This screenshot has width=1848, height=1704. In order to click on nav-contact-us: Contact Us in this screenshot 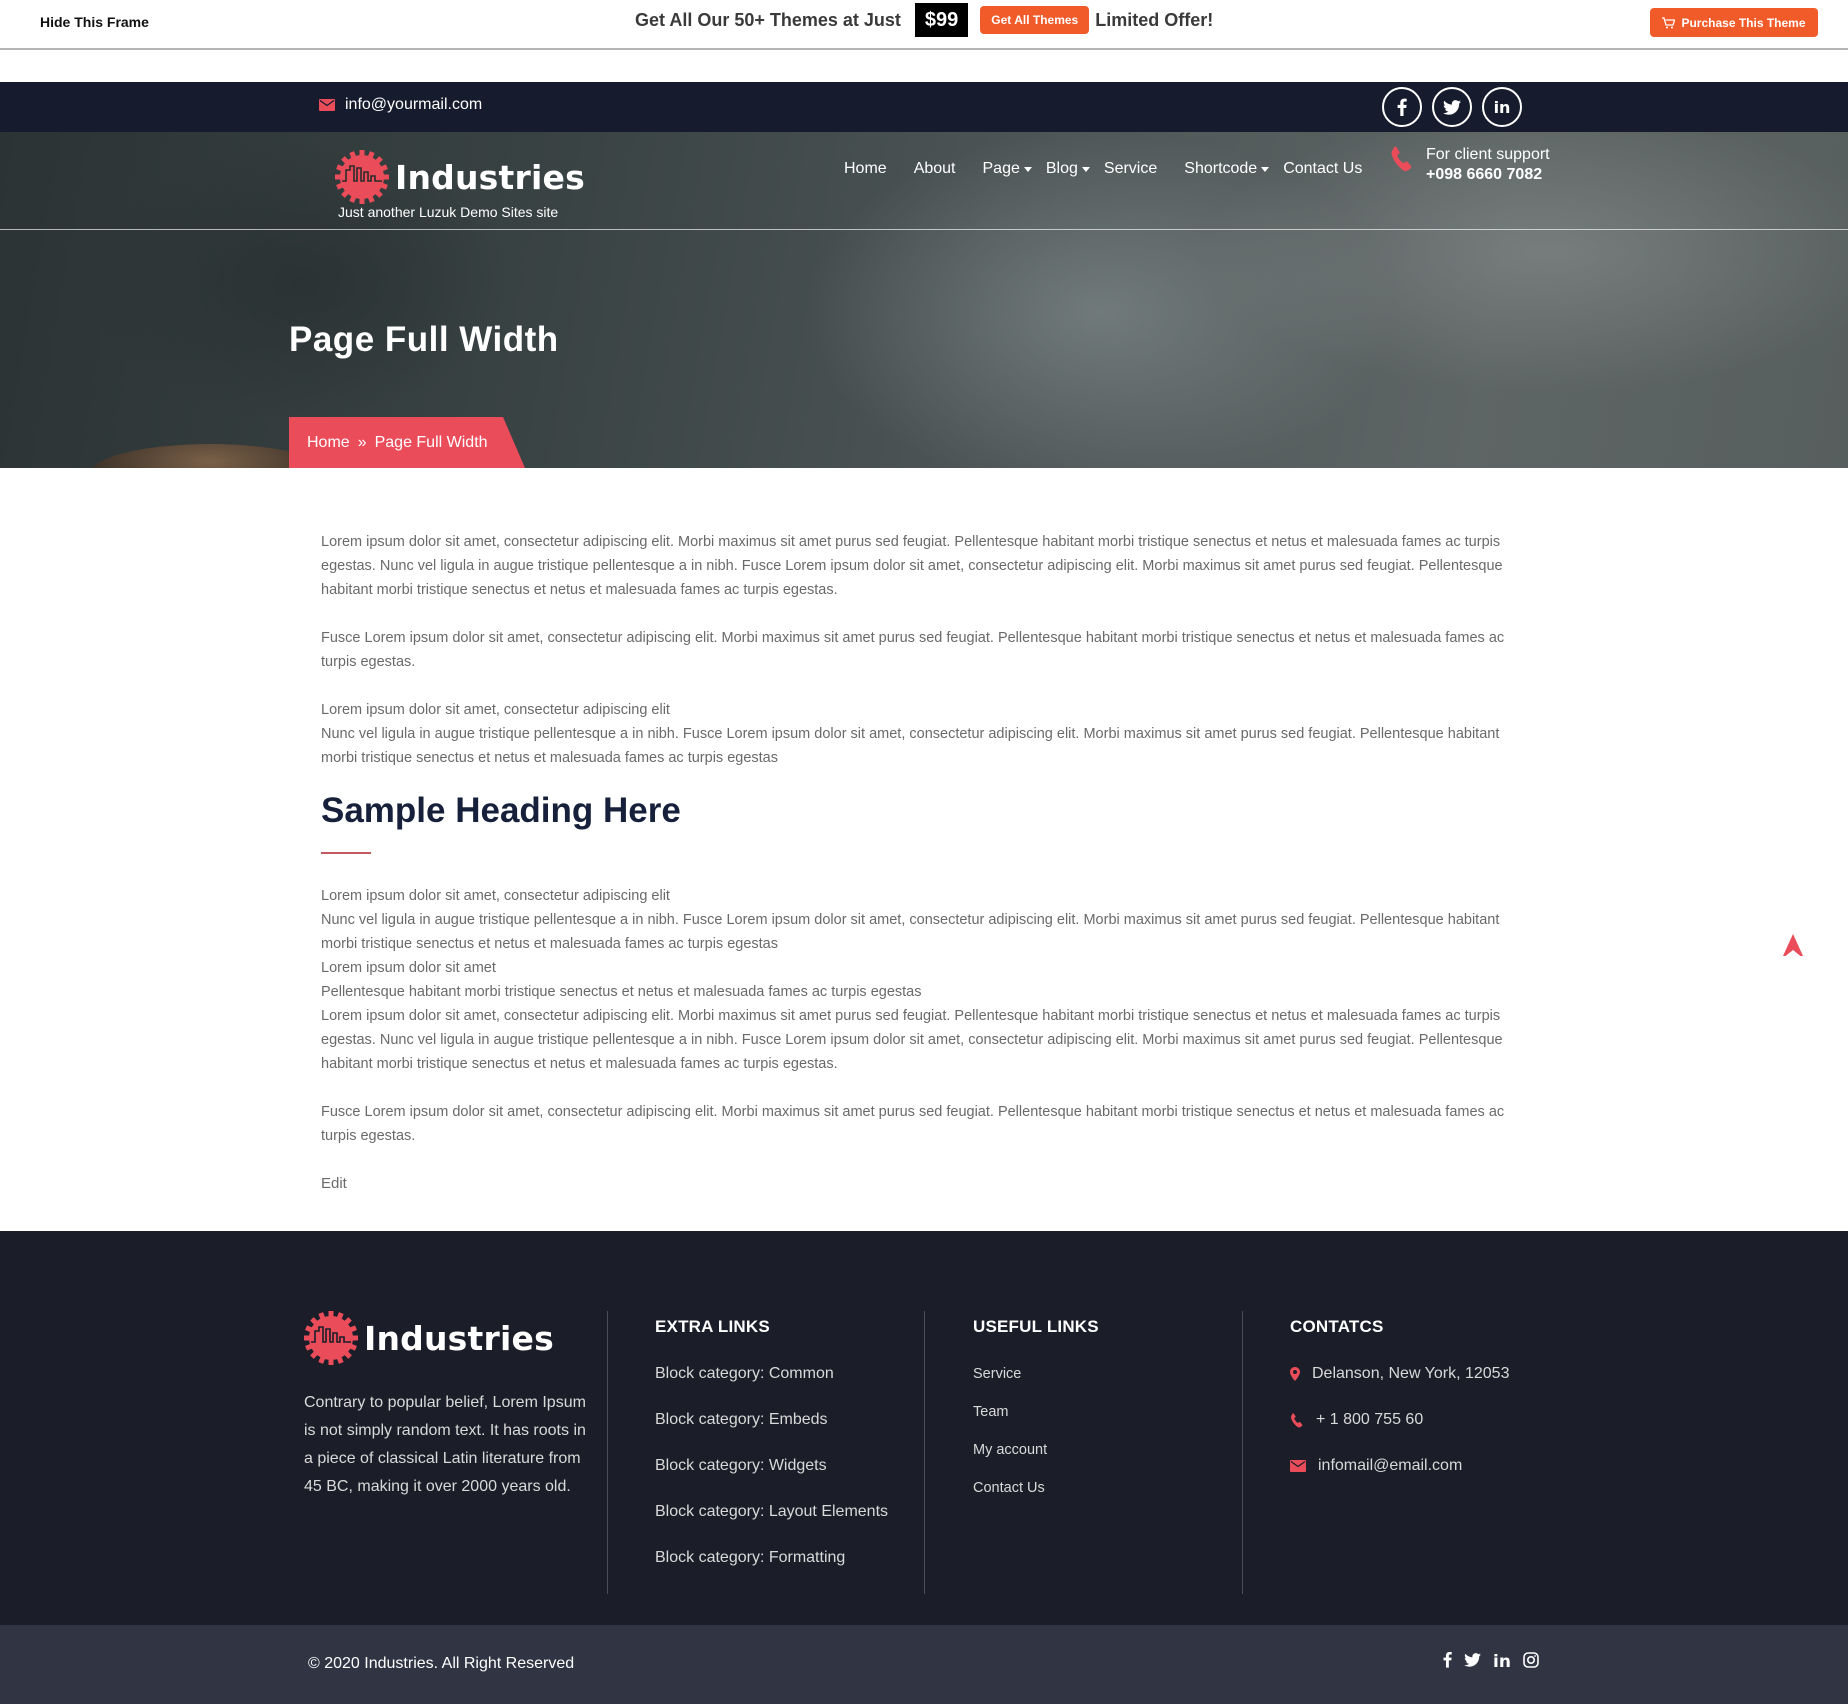, I will do `click(1322, 169)`.